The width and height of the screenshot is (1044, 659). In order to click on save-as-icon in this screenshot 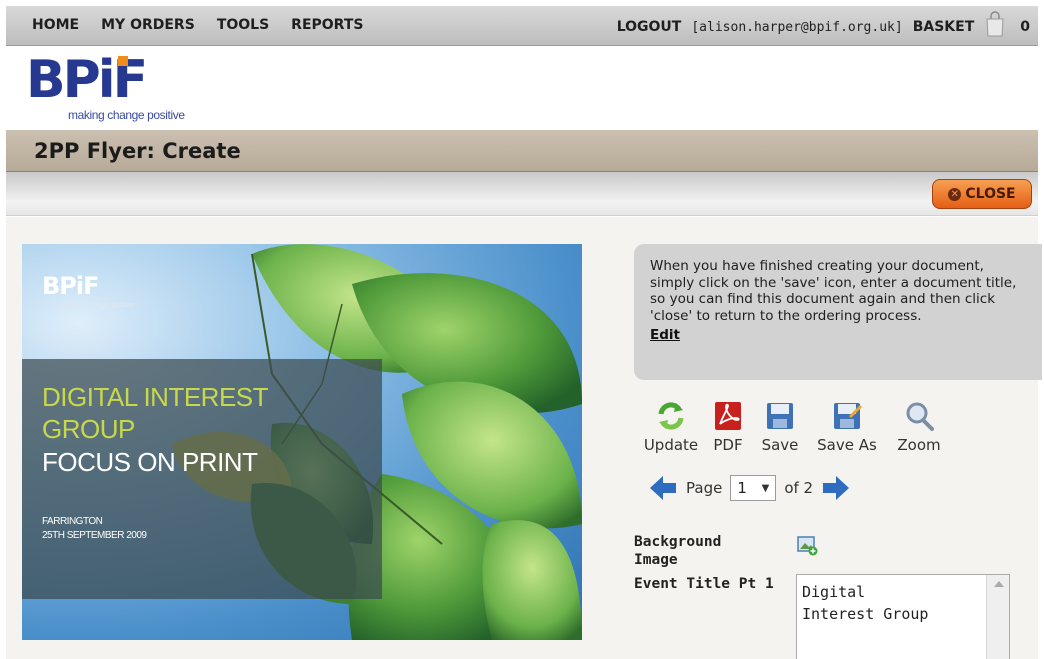, I will do `click(848, 416)`.